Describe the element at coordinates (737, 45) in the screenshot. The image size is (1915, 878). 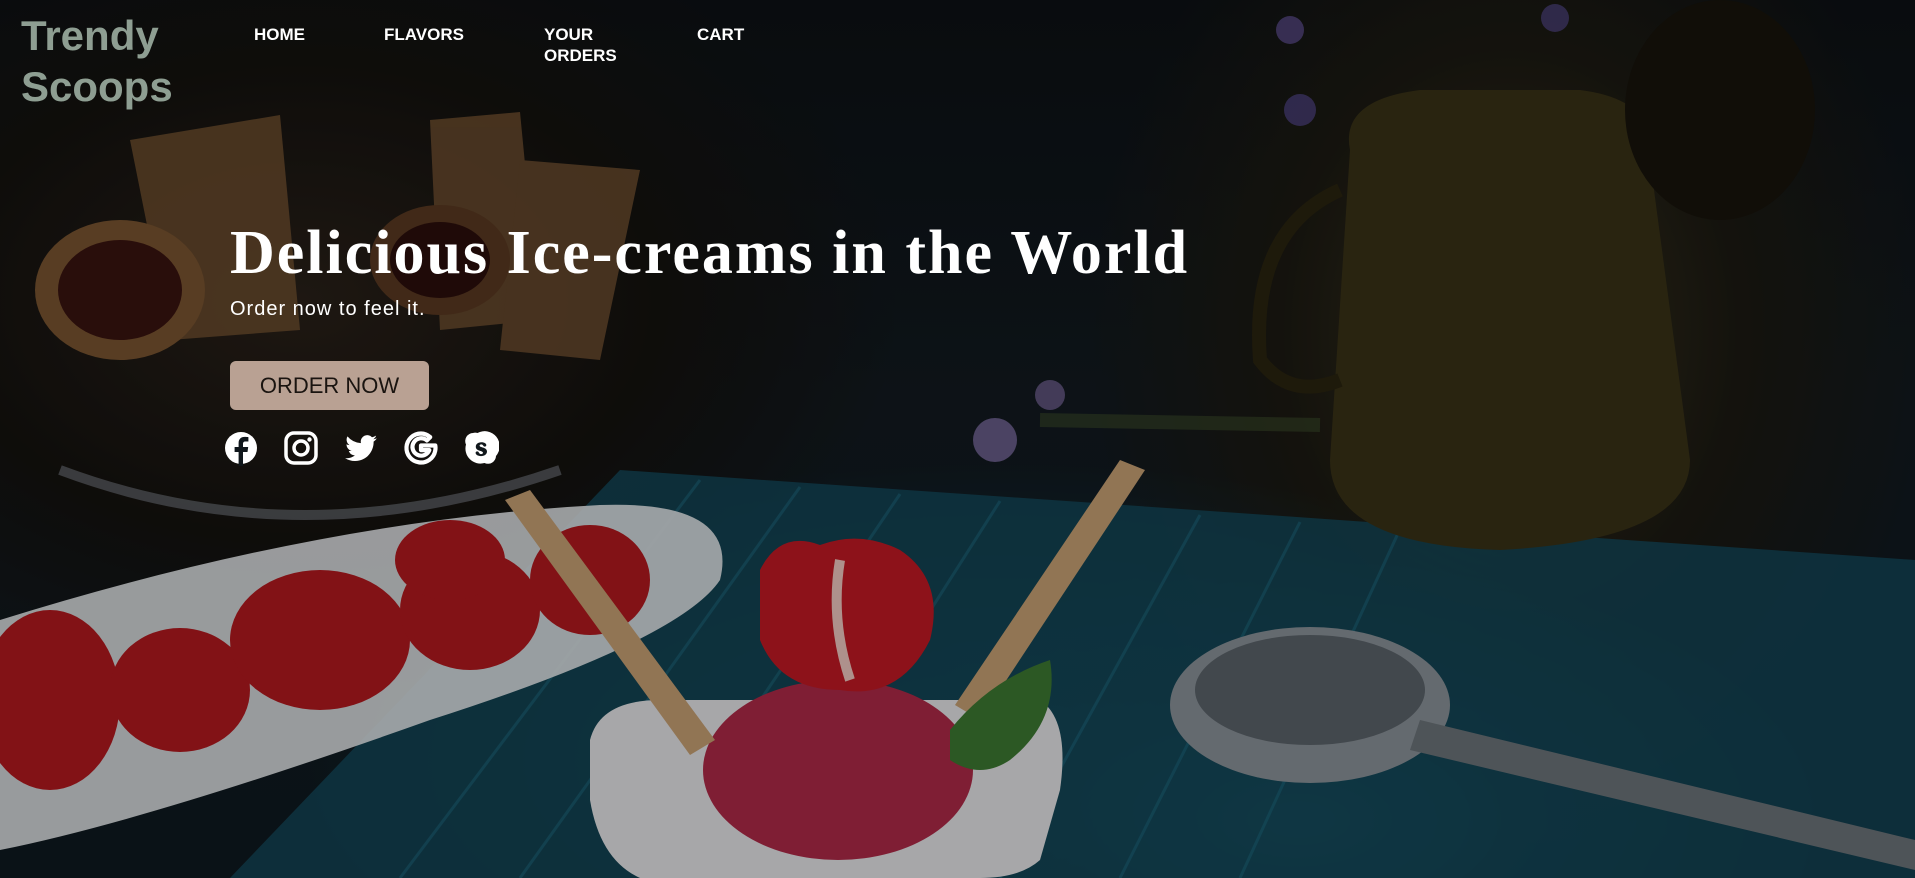
I see `nav-cart: CART` at that location.